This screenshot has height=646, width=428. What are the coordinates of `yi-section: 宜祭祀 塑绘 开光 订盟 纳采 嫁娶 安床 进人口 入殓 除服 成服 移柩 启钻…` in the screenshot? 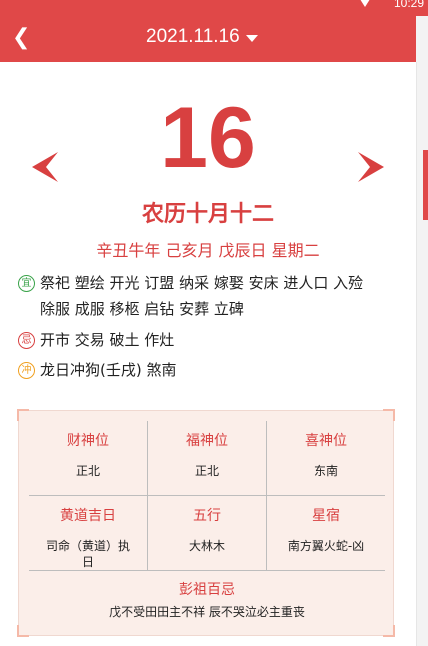 It's located at (199, 296).